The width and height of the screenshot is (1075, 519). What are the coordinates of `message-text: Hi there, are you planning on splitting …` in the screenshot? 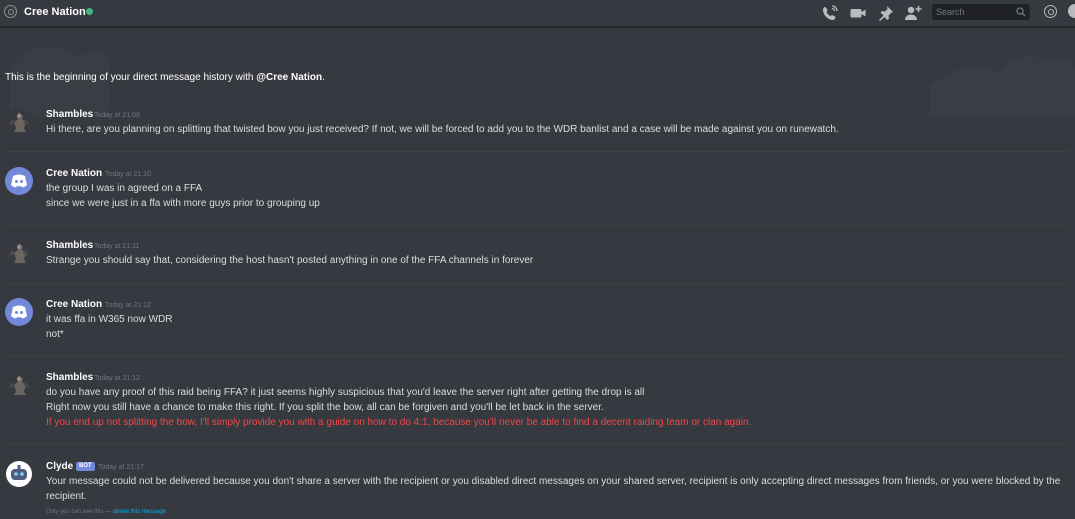 It's located at (442, 129).